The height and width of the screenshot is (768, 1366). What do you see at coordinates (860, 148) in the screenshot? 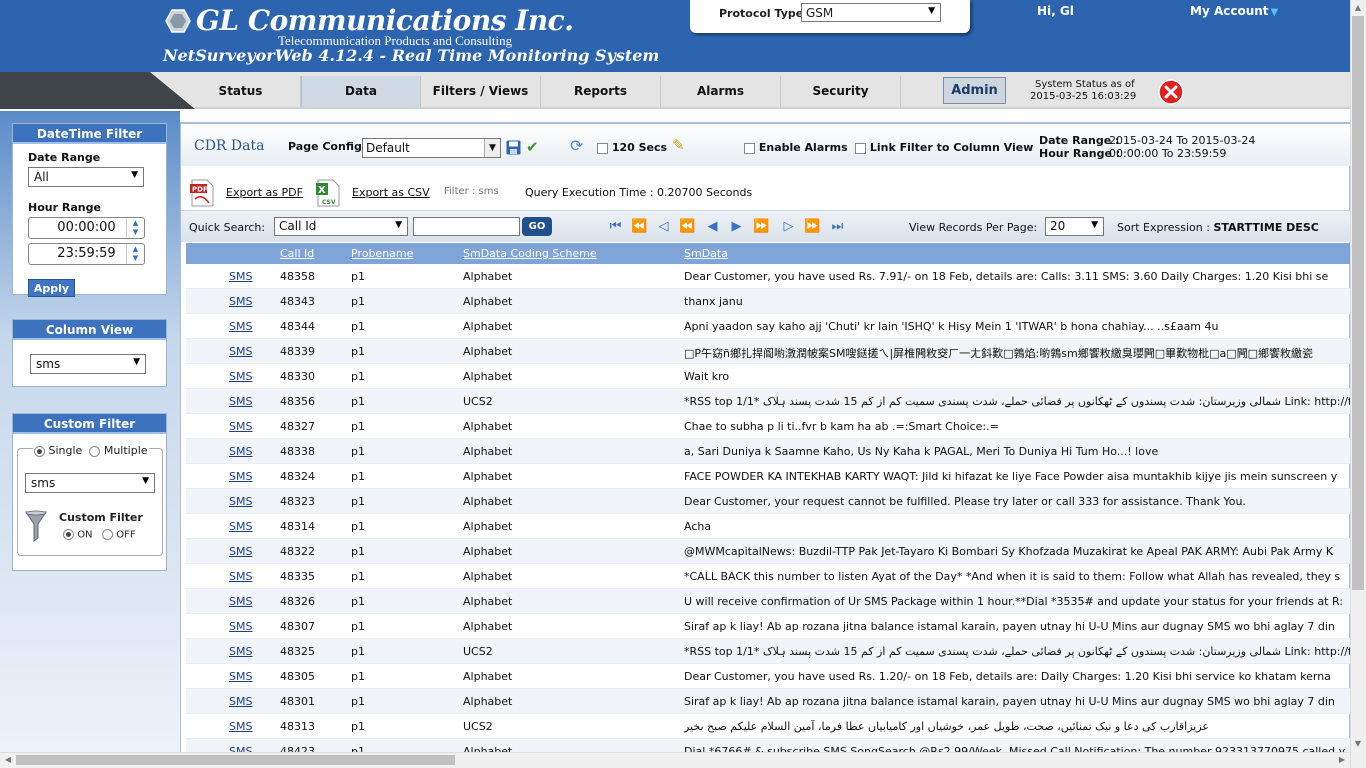
I see `link-filter-checkbox` at bounding box center [860, 148].